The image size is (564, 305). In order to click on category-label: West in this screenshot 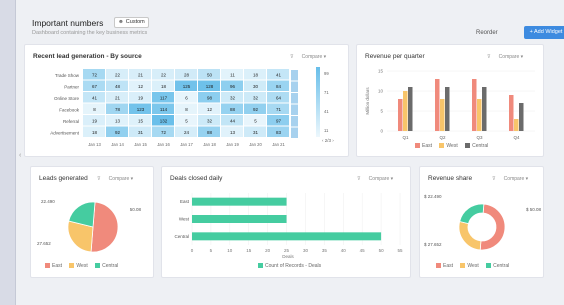, I will do `click(184, 219)`.